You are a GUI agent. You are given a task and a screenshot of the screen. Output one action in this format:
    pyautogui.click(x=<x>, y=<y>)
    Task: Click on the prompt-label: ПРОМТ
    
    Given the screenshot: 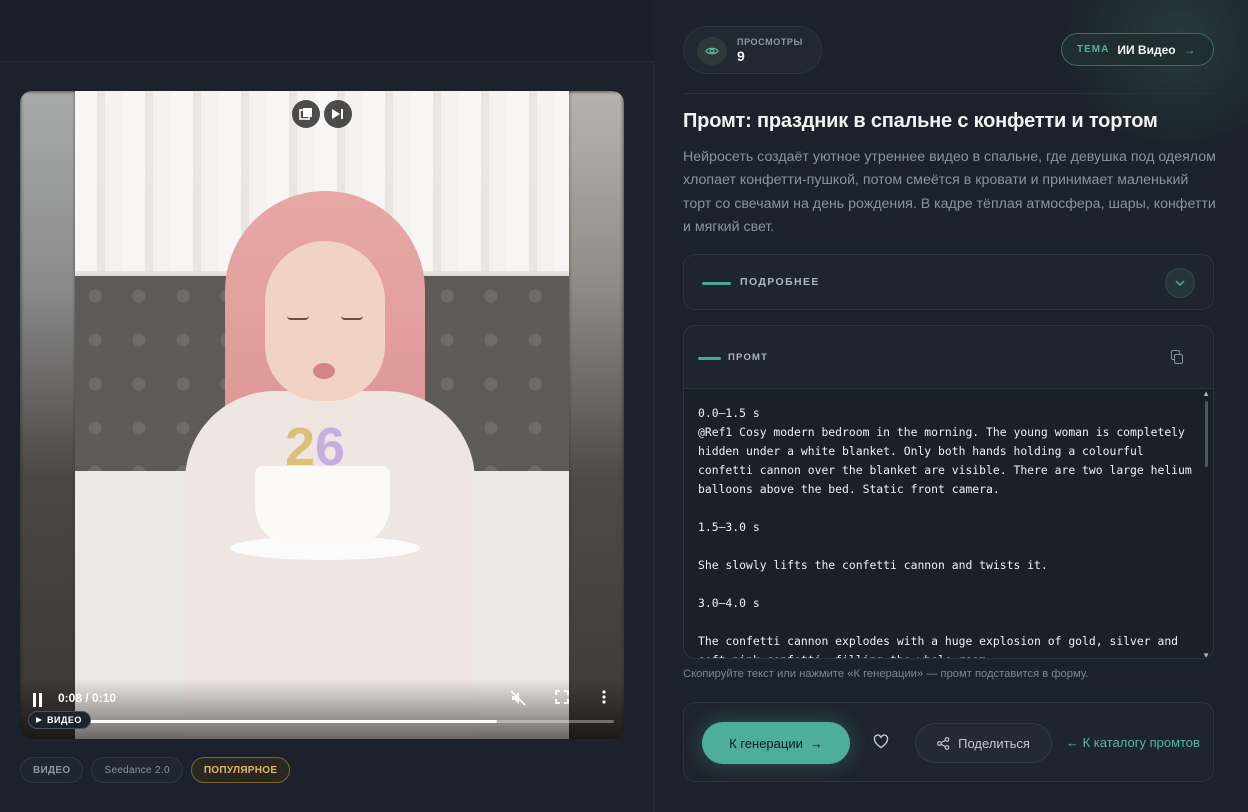 What is the action you would take?
    pyautogui.click(x=748, y=357)
    